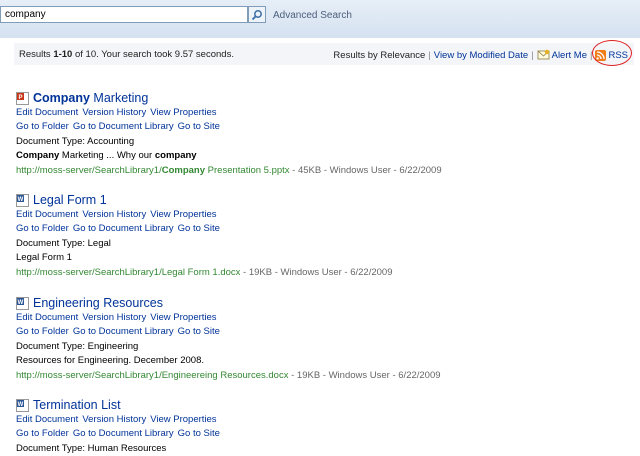 The image size is (640, 456). I want to click on document-type: Document Type: Legal, so click(63, 243).